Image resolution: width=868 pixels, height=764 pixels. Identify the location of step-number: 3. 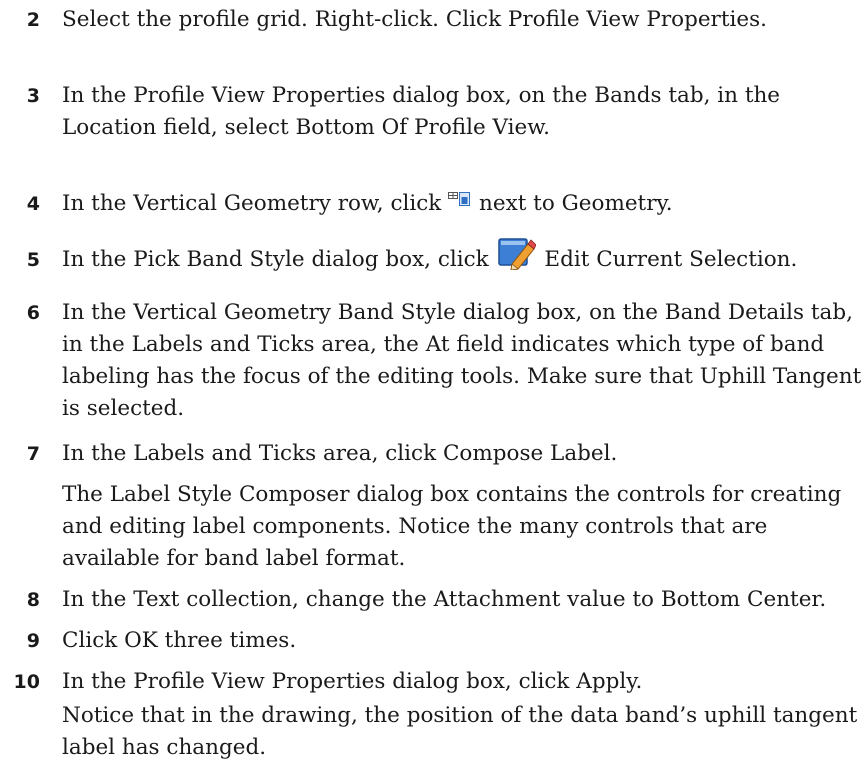
(33, 96).